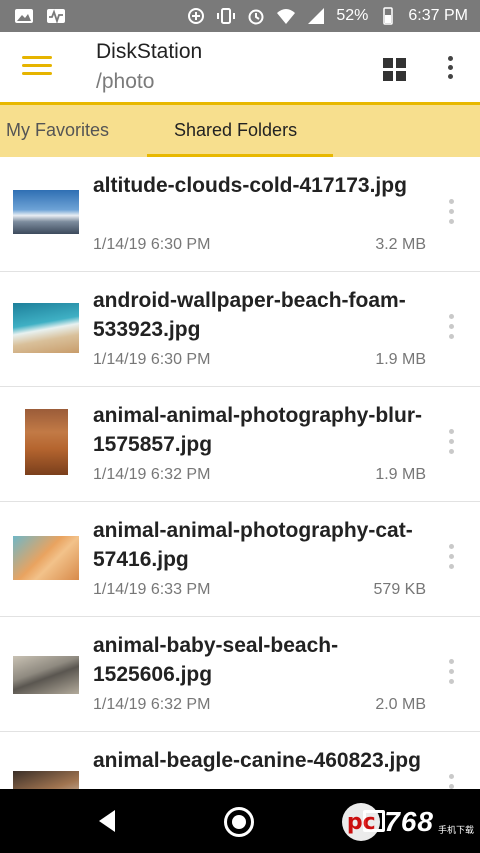  Describe the element at coordinates (149, 51) in the screenshot. I see `app-title: DiskStation` at that location.